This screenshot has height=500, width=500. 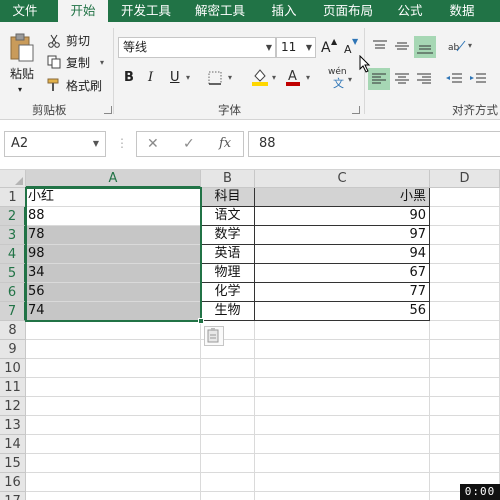 I want to click on cancel-icon: ✕, so click(x=153, y=144).